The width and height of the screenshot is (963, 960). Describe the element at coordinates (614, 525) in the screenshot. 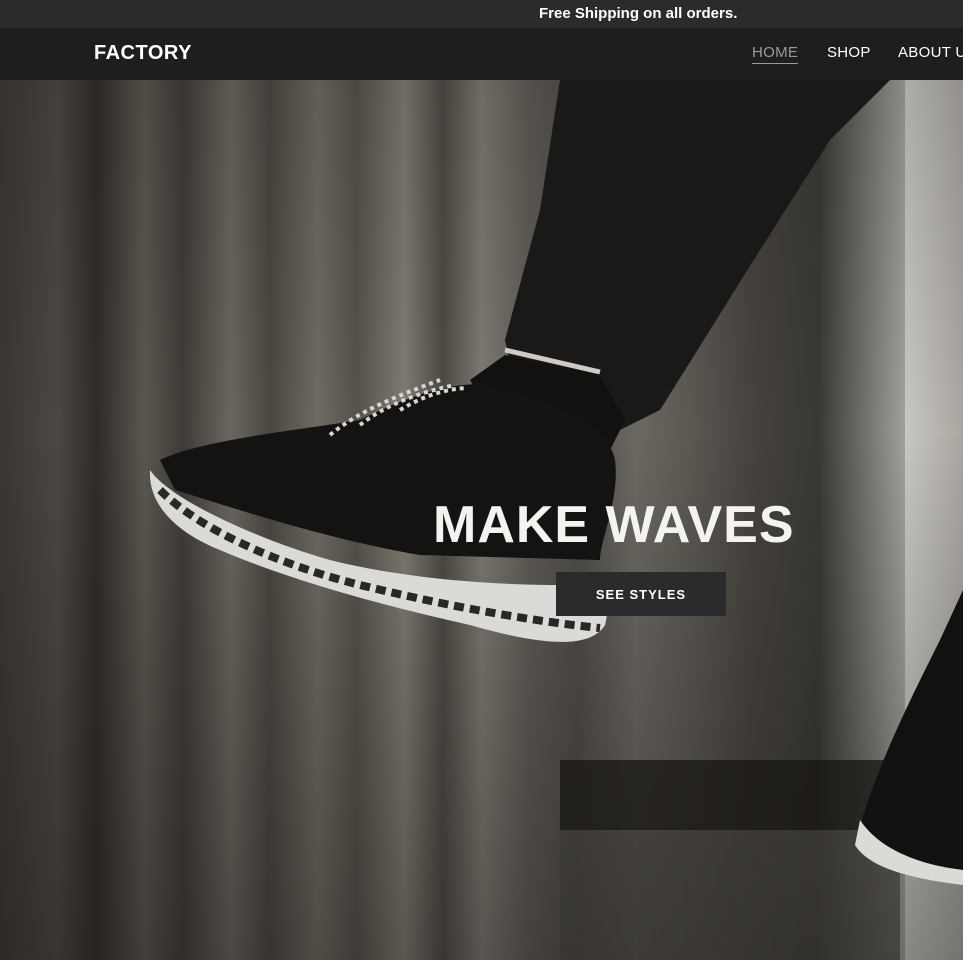

I see `hero-headline: MAKE WAVES` at that location.